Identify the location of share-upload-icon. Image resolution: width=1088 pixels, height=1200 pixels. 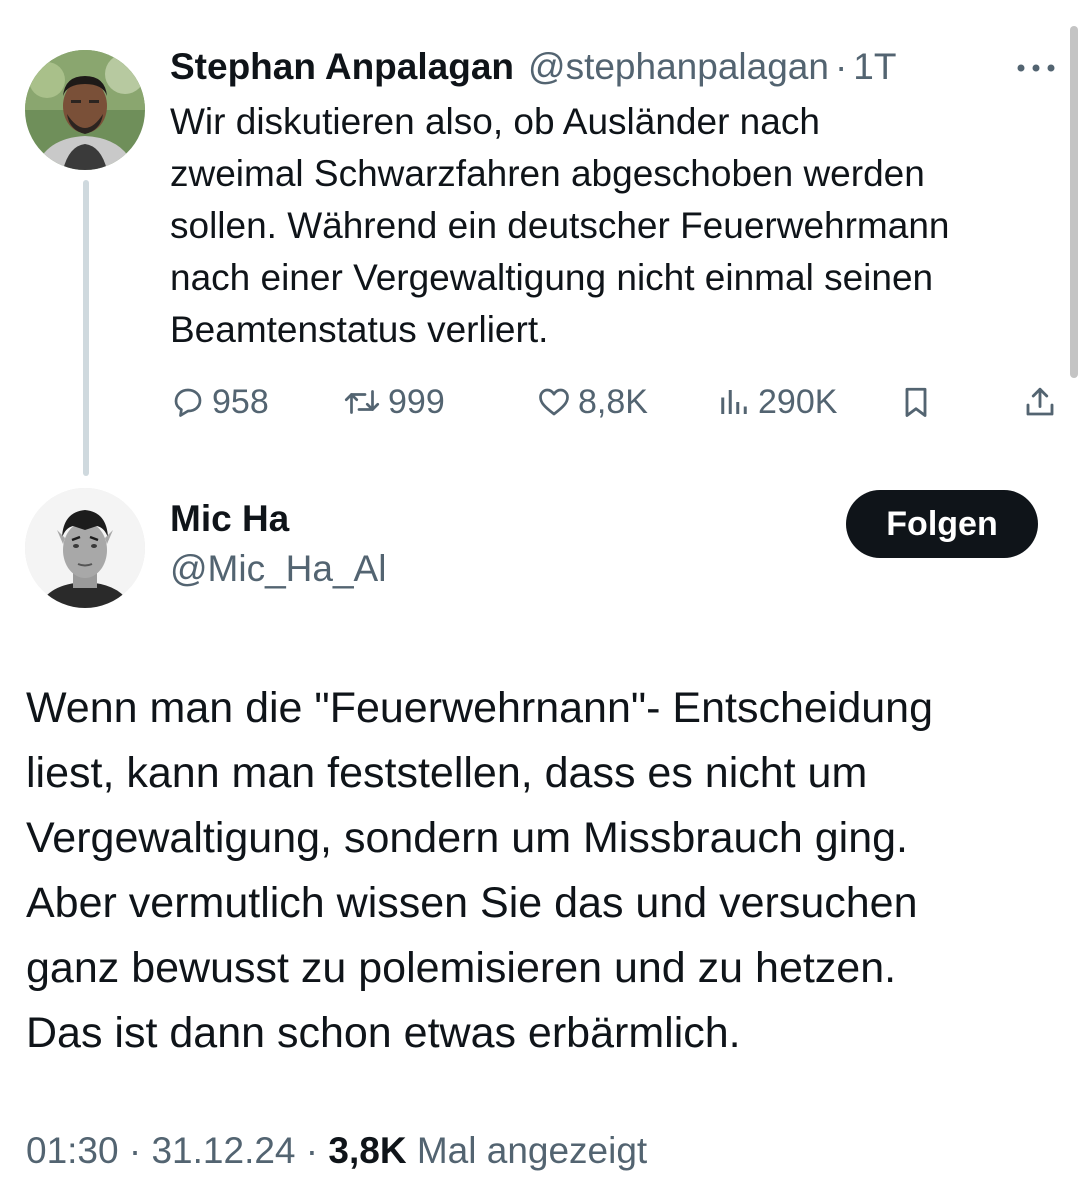
(1040, 401).